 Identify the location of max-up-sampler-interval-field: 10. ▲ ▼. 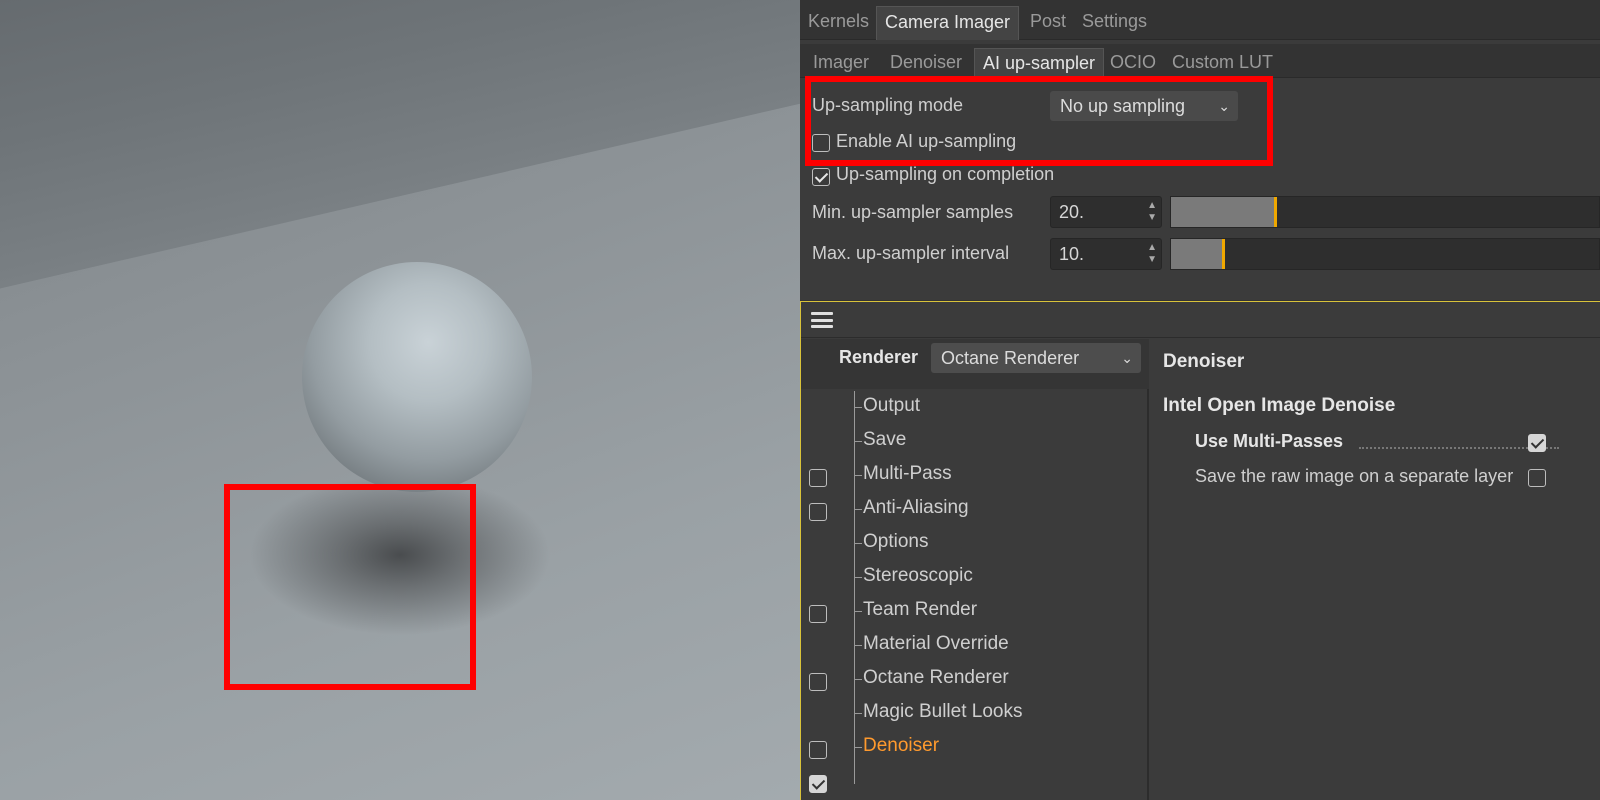
(1106, 254).